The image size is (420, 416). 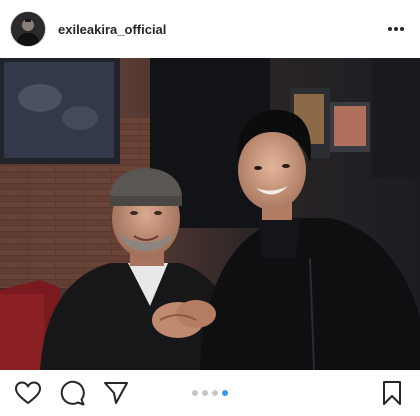 I want to click on carousel-indicator, so click(x=210, y=393).